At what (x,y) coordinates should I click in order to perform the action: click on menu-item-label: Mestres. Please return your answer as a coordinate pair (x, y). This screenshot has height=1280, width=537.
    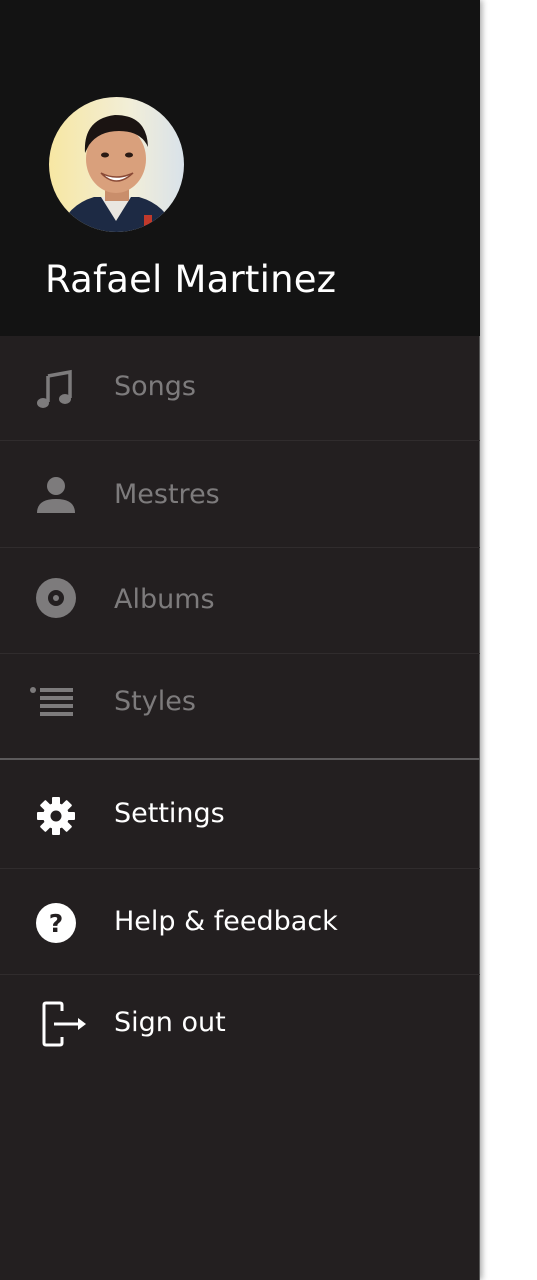
    Looking at the image, I should click on (167, 494).